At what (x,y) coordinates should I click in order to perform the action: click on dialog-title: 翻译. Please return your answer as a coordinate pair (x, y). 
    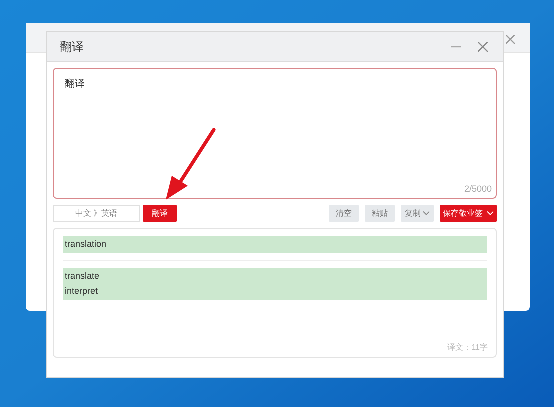
    Looking at the image, I should click on (72, 47).